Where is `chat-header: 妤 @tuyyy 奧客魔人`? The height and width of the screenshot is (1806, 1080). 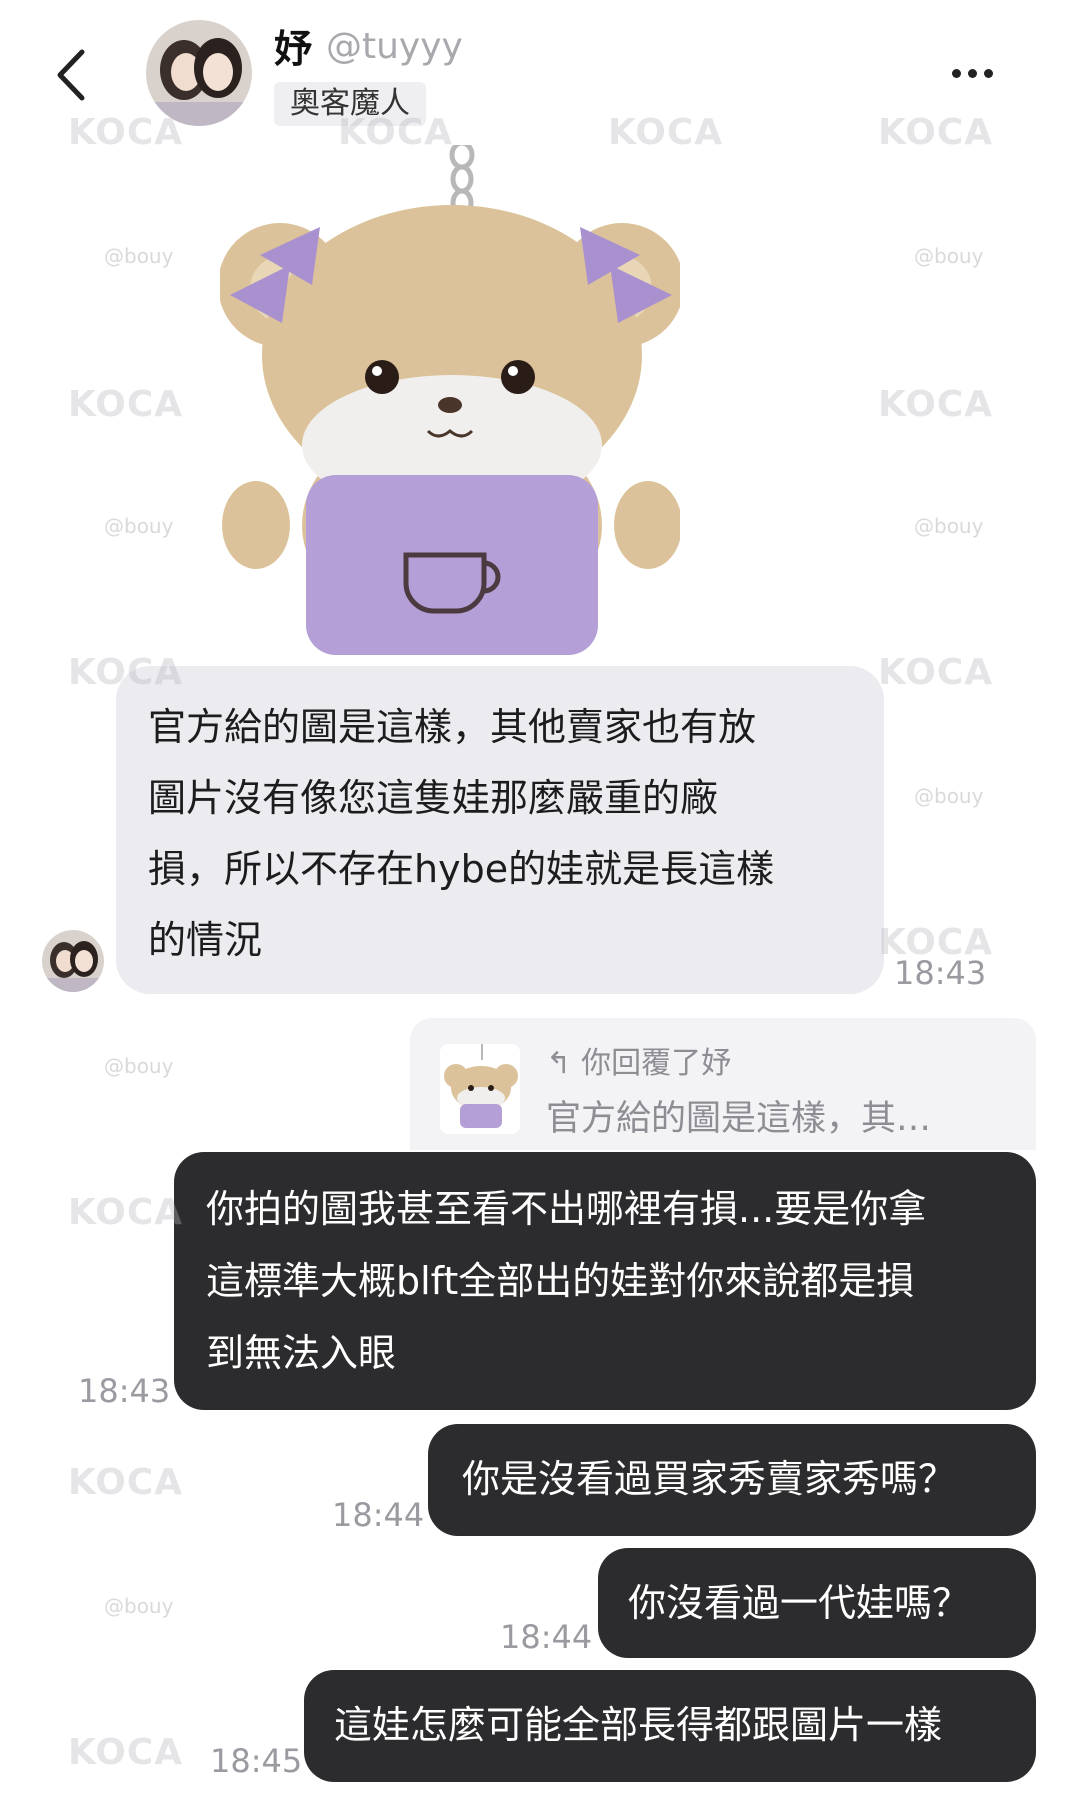 chat-header: 妤 @tuyyy 奧客魔人 is located at coordinates (540, 65).